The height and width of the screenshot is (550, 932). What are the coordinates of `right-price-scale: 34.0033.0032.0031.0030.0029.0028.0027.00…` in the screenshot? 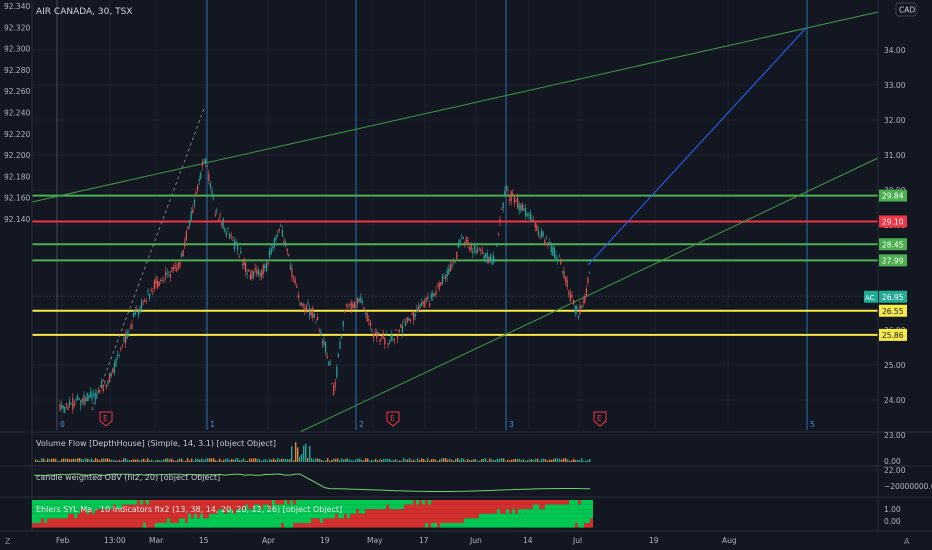 It's located at (890, 238).